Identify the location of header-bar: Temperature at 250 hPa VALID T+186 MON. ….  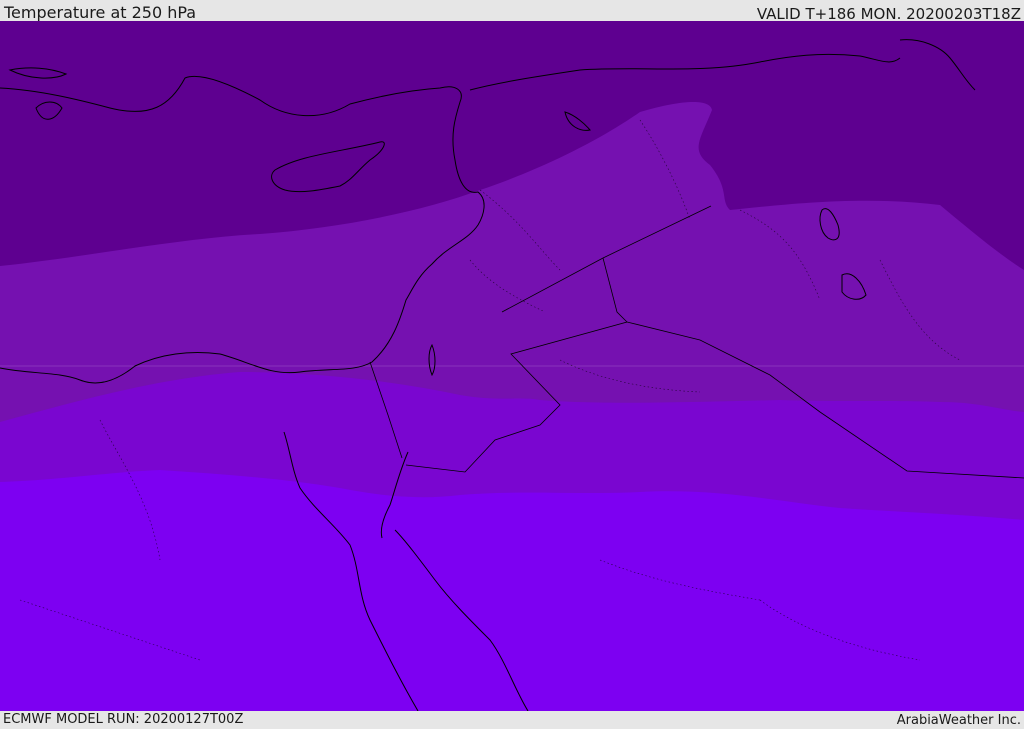
(512, 11).